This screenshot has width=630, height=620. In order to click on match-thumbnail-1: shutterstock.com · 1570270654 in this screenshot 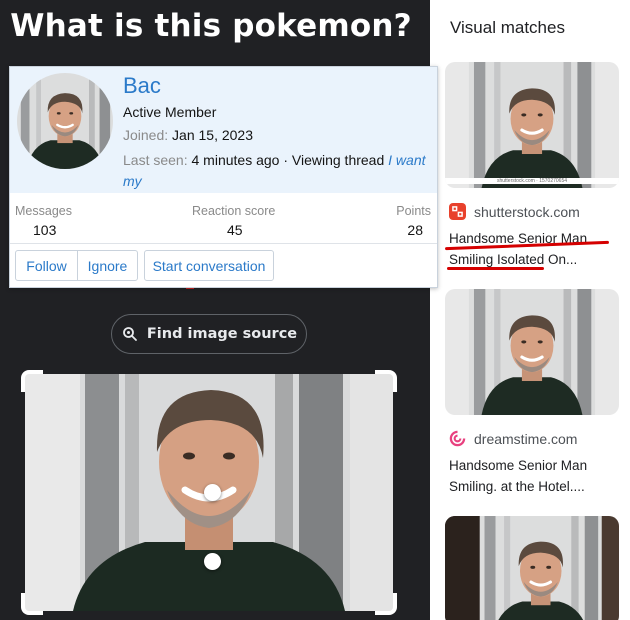, I will do `click(532, 125)`.